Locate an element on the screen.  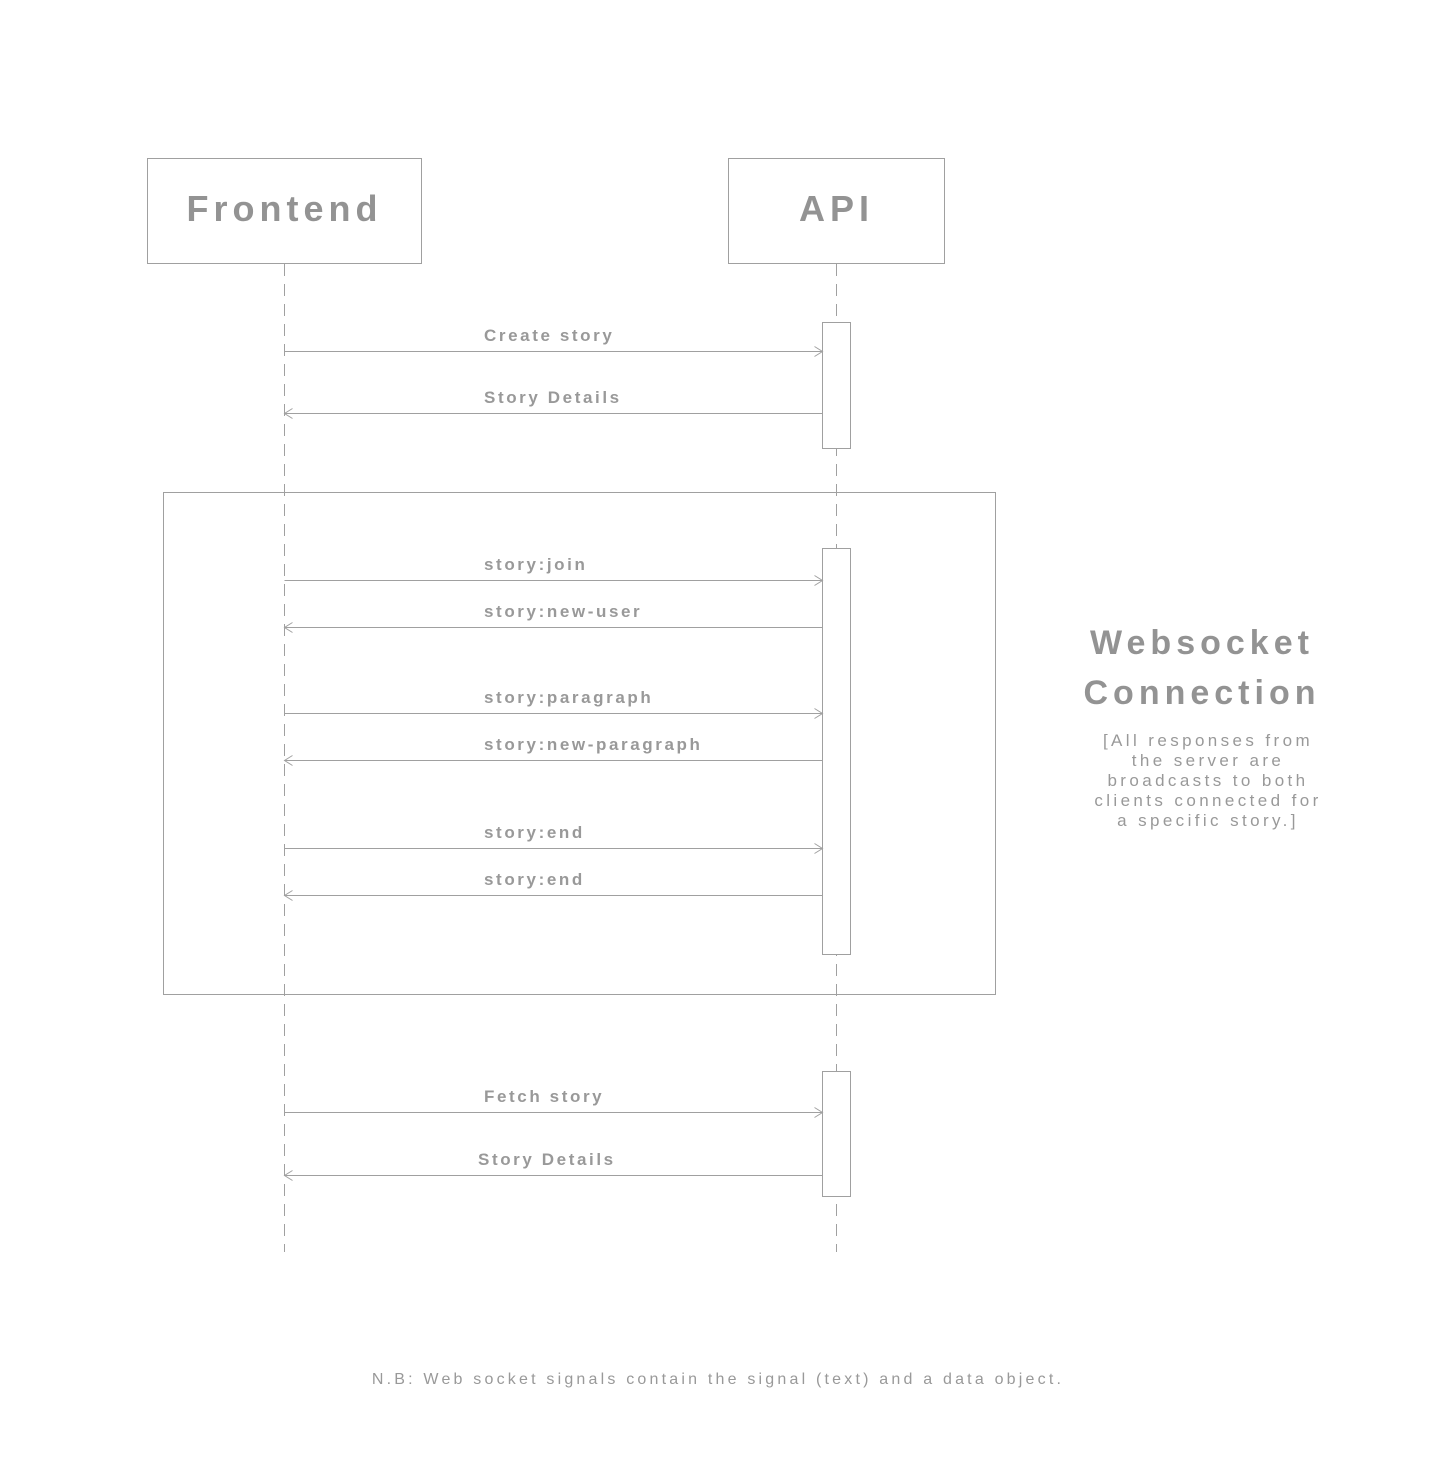
message-label: Create story is located at coordinates (549, 335).